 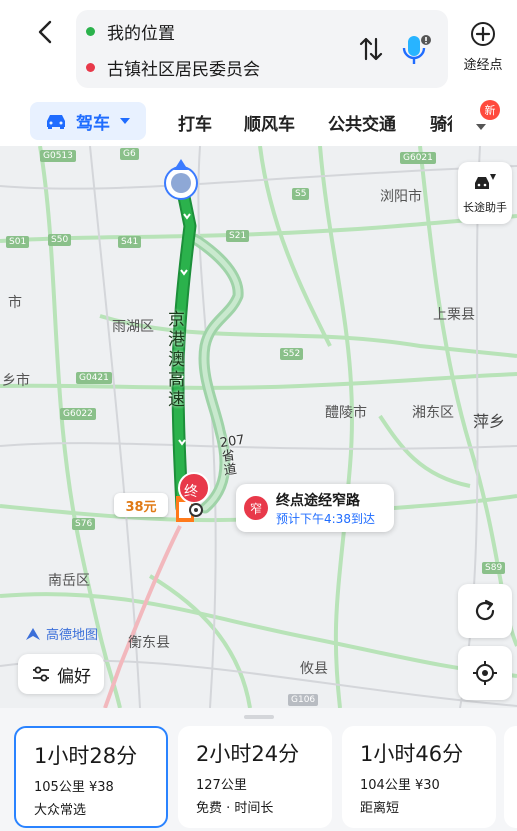 What do you see at coordinates (490, 110) in the screenshot?
I see `new-badge: 新` at bounding box center [490, 110].